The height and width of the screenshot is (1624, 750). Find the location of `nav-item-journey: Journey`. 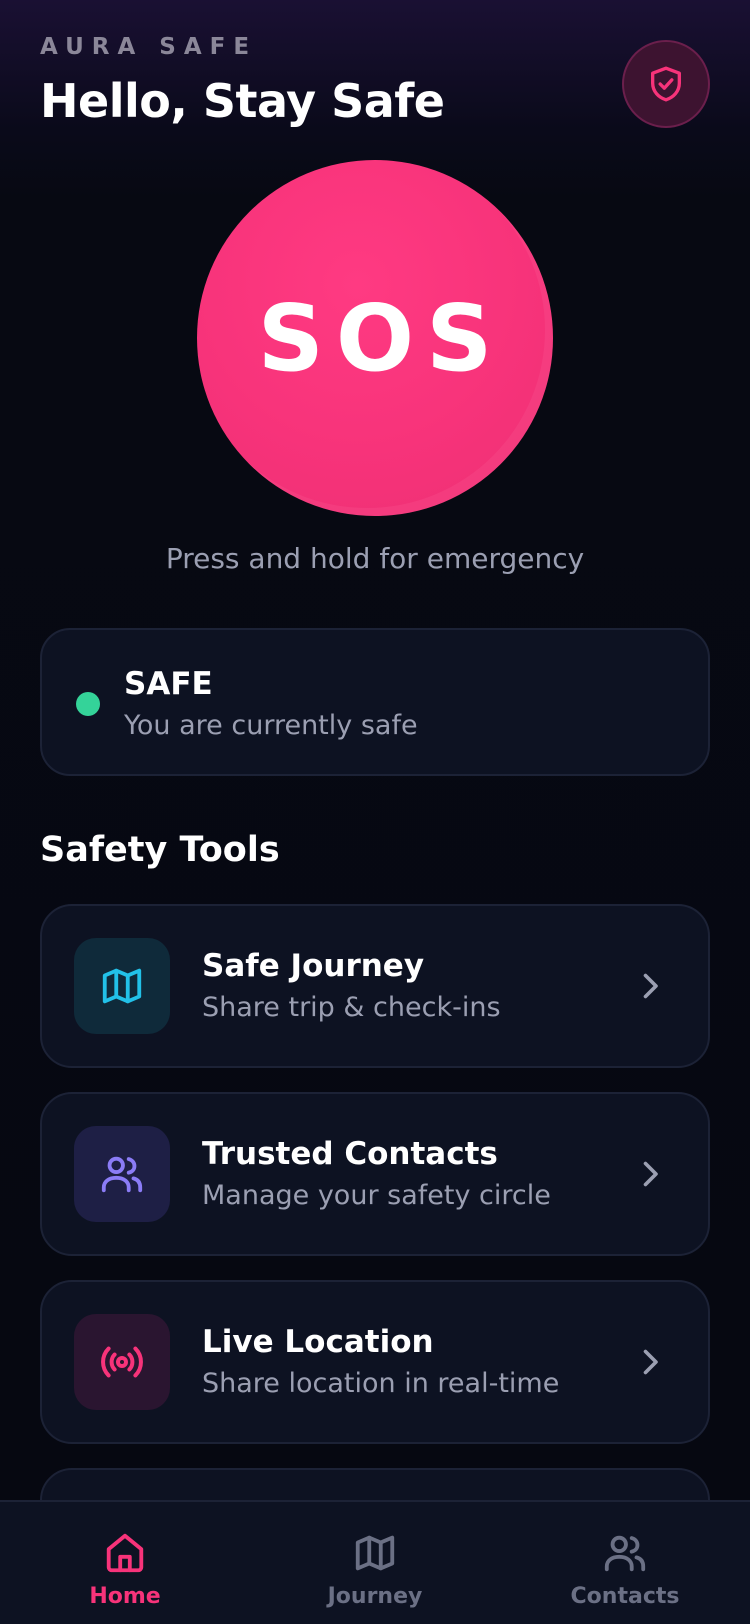

nav-item-journey: Journey is located at coordinates (375, 1569).